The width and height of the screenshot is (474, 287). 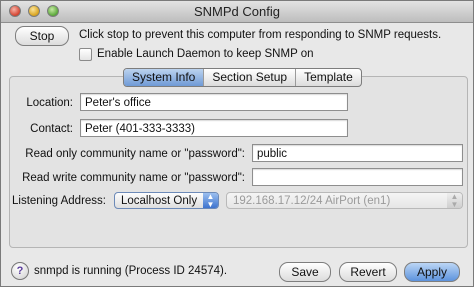 What do you see at coordinates (59, 201) in the screenshot?
I see `listening-address-label: Listening Address:` at bounding box center [59, 201].